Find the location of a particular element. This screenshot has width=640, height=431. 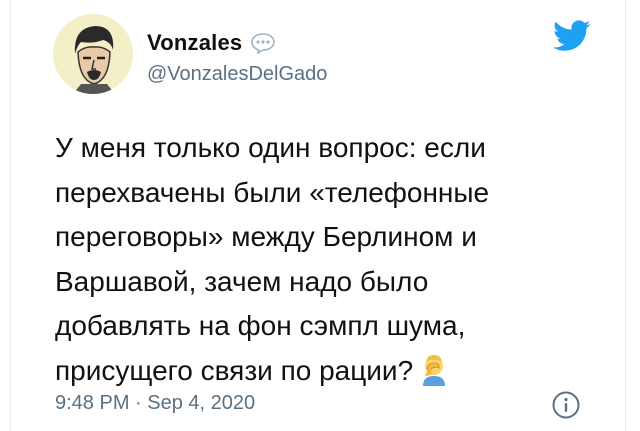

facepalm-emoji-icon is located at coordinates (434, 369).